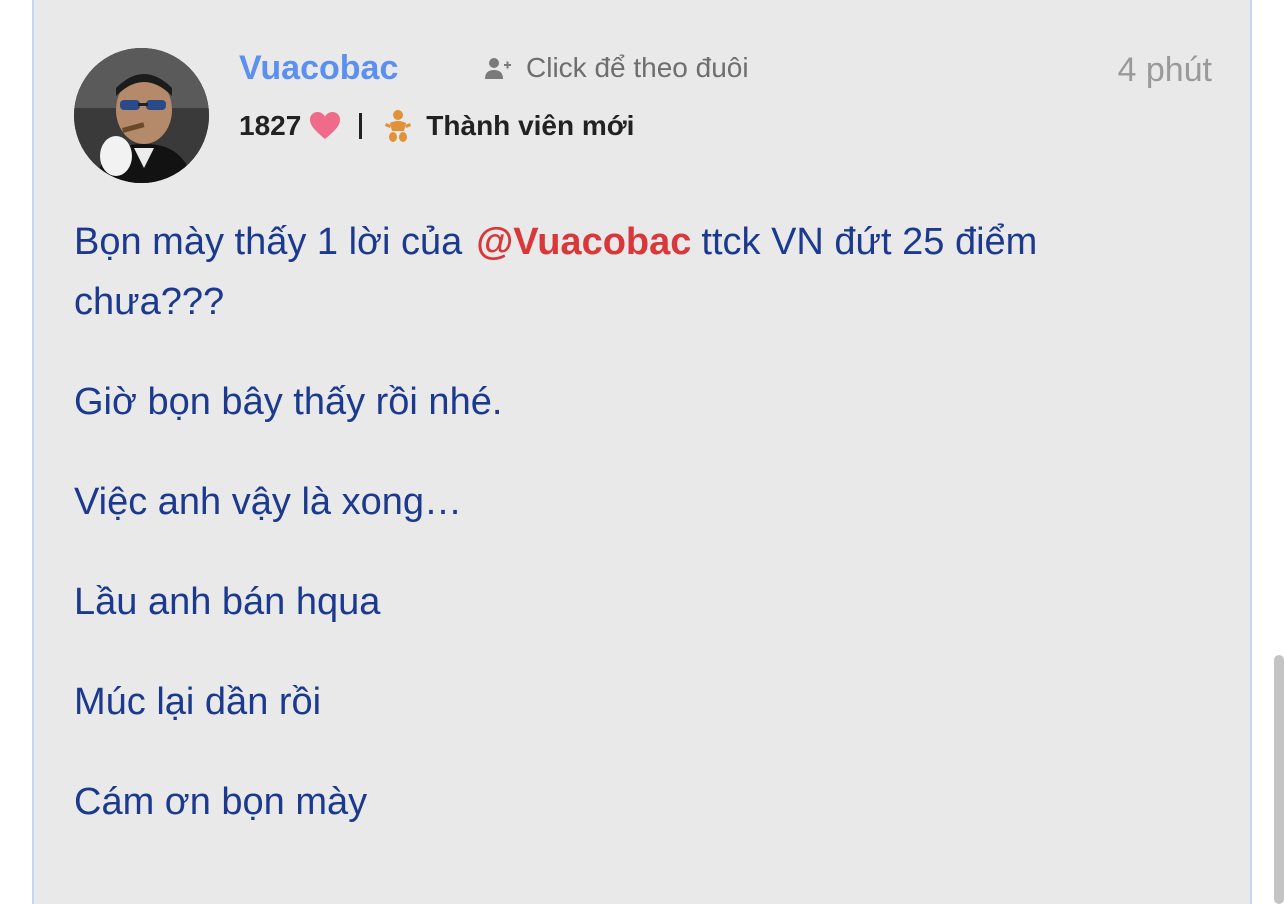  I want to click on author-rank: Thành viên mới, so click(530, 125).